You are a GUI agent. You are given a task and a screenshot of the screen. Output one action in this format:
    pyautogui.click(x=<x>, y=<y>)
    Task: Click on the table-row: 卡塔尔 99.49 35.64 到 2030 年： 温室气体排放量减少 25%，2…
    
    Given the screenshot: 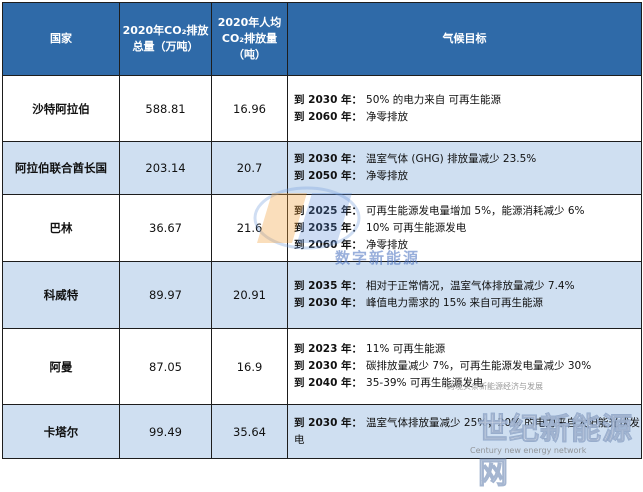 What is the action you would take?
    pyautogui.click(x=322, y=431)
    